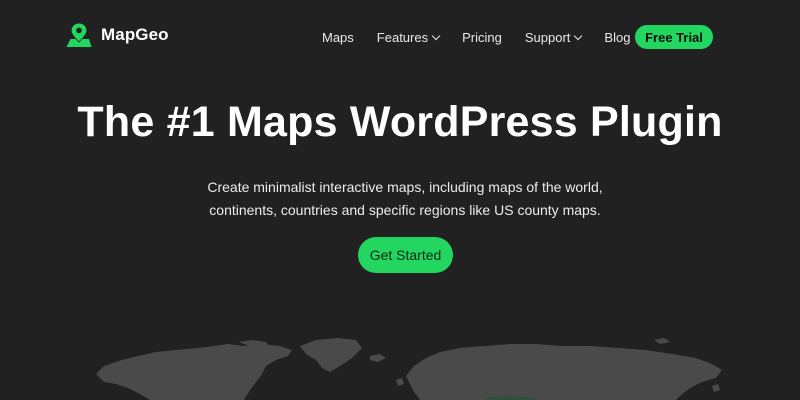  I want to click on nav-item-blog: Blog, so click(617, 37).